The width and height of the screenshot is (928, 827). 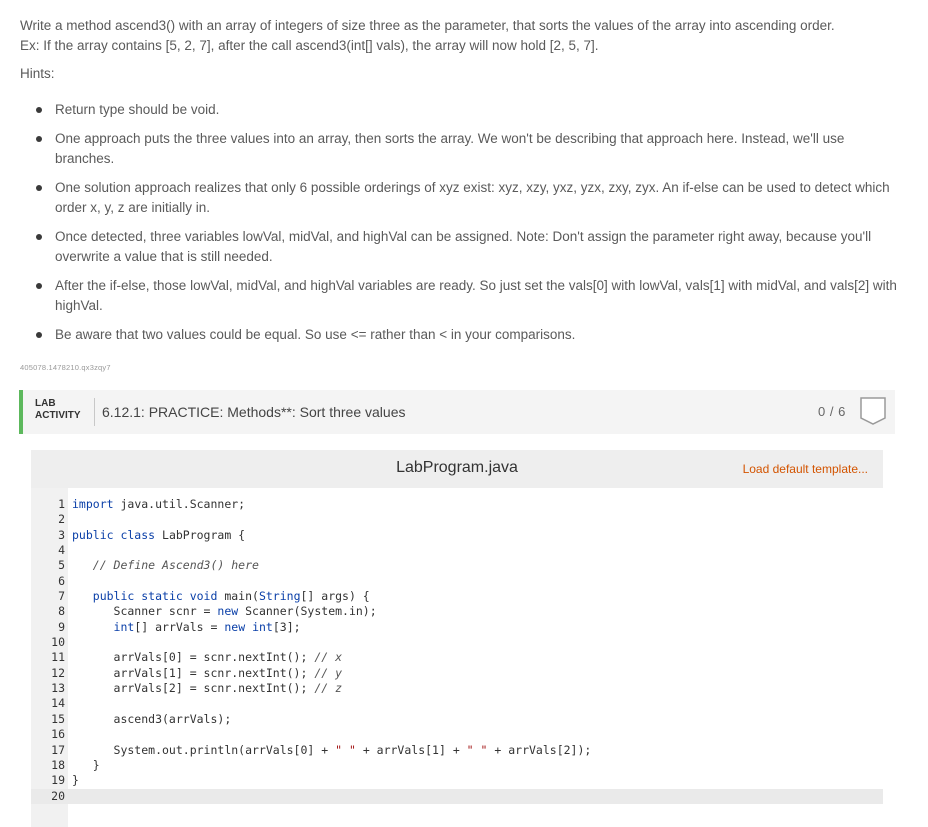 I want to click on completion-badge-icon, so click(x=873, y=411).